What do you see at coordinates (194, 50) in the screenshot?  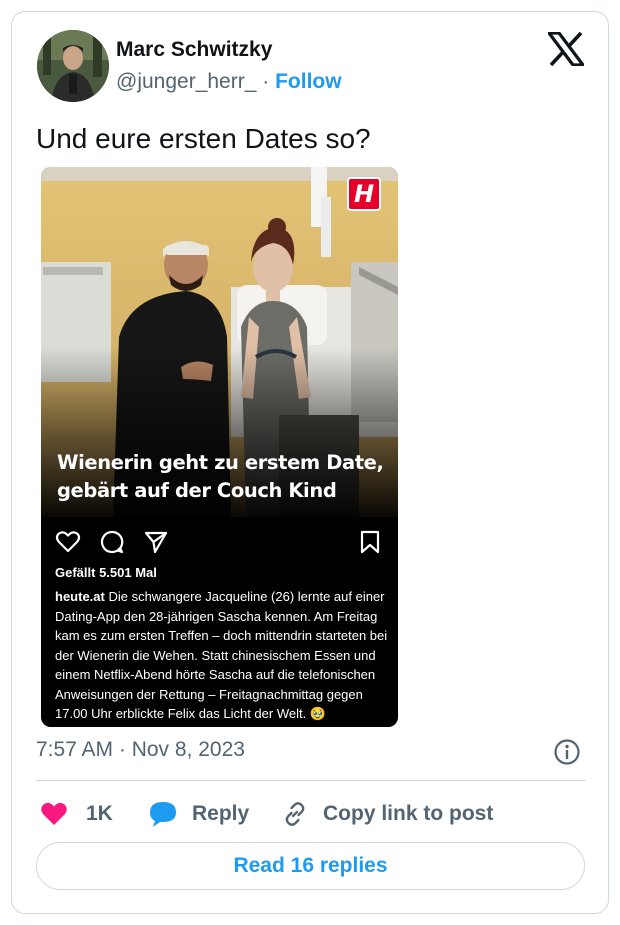 I see `author-name: Marc Schwitzky` at bounding box center [194, 50].